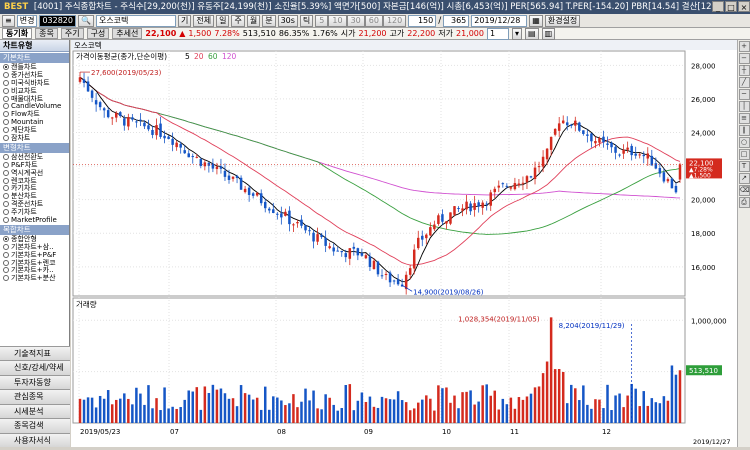 This screenshot has width=750, height=450. Describe the element at coordinates (718, 6) in the screenshot. I see `minimize-icon: _` at that location.